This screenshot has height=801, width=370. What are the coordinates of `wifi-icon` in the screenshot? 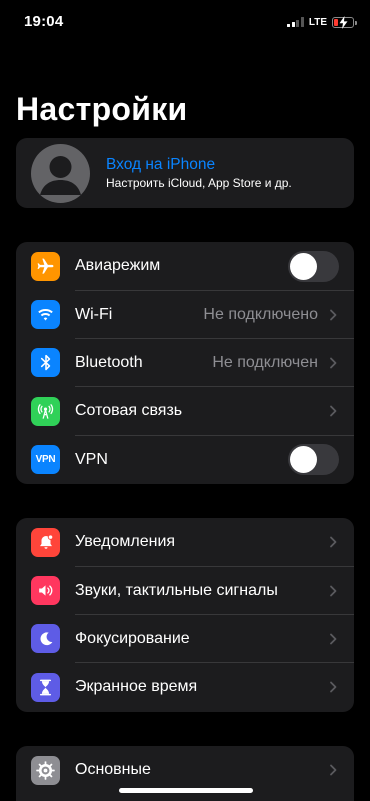 It's located at (45, 315).